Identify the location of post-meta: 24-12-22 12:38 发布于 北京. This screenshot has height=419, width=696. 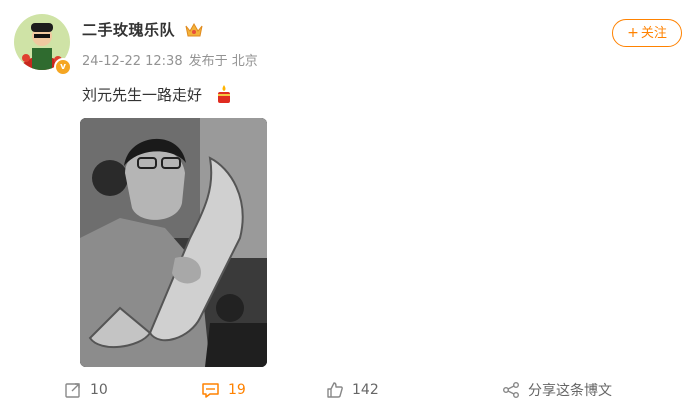
(170, 59).